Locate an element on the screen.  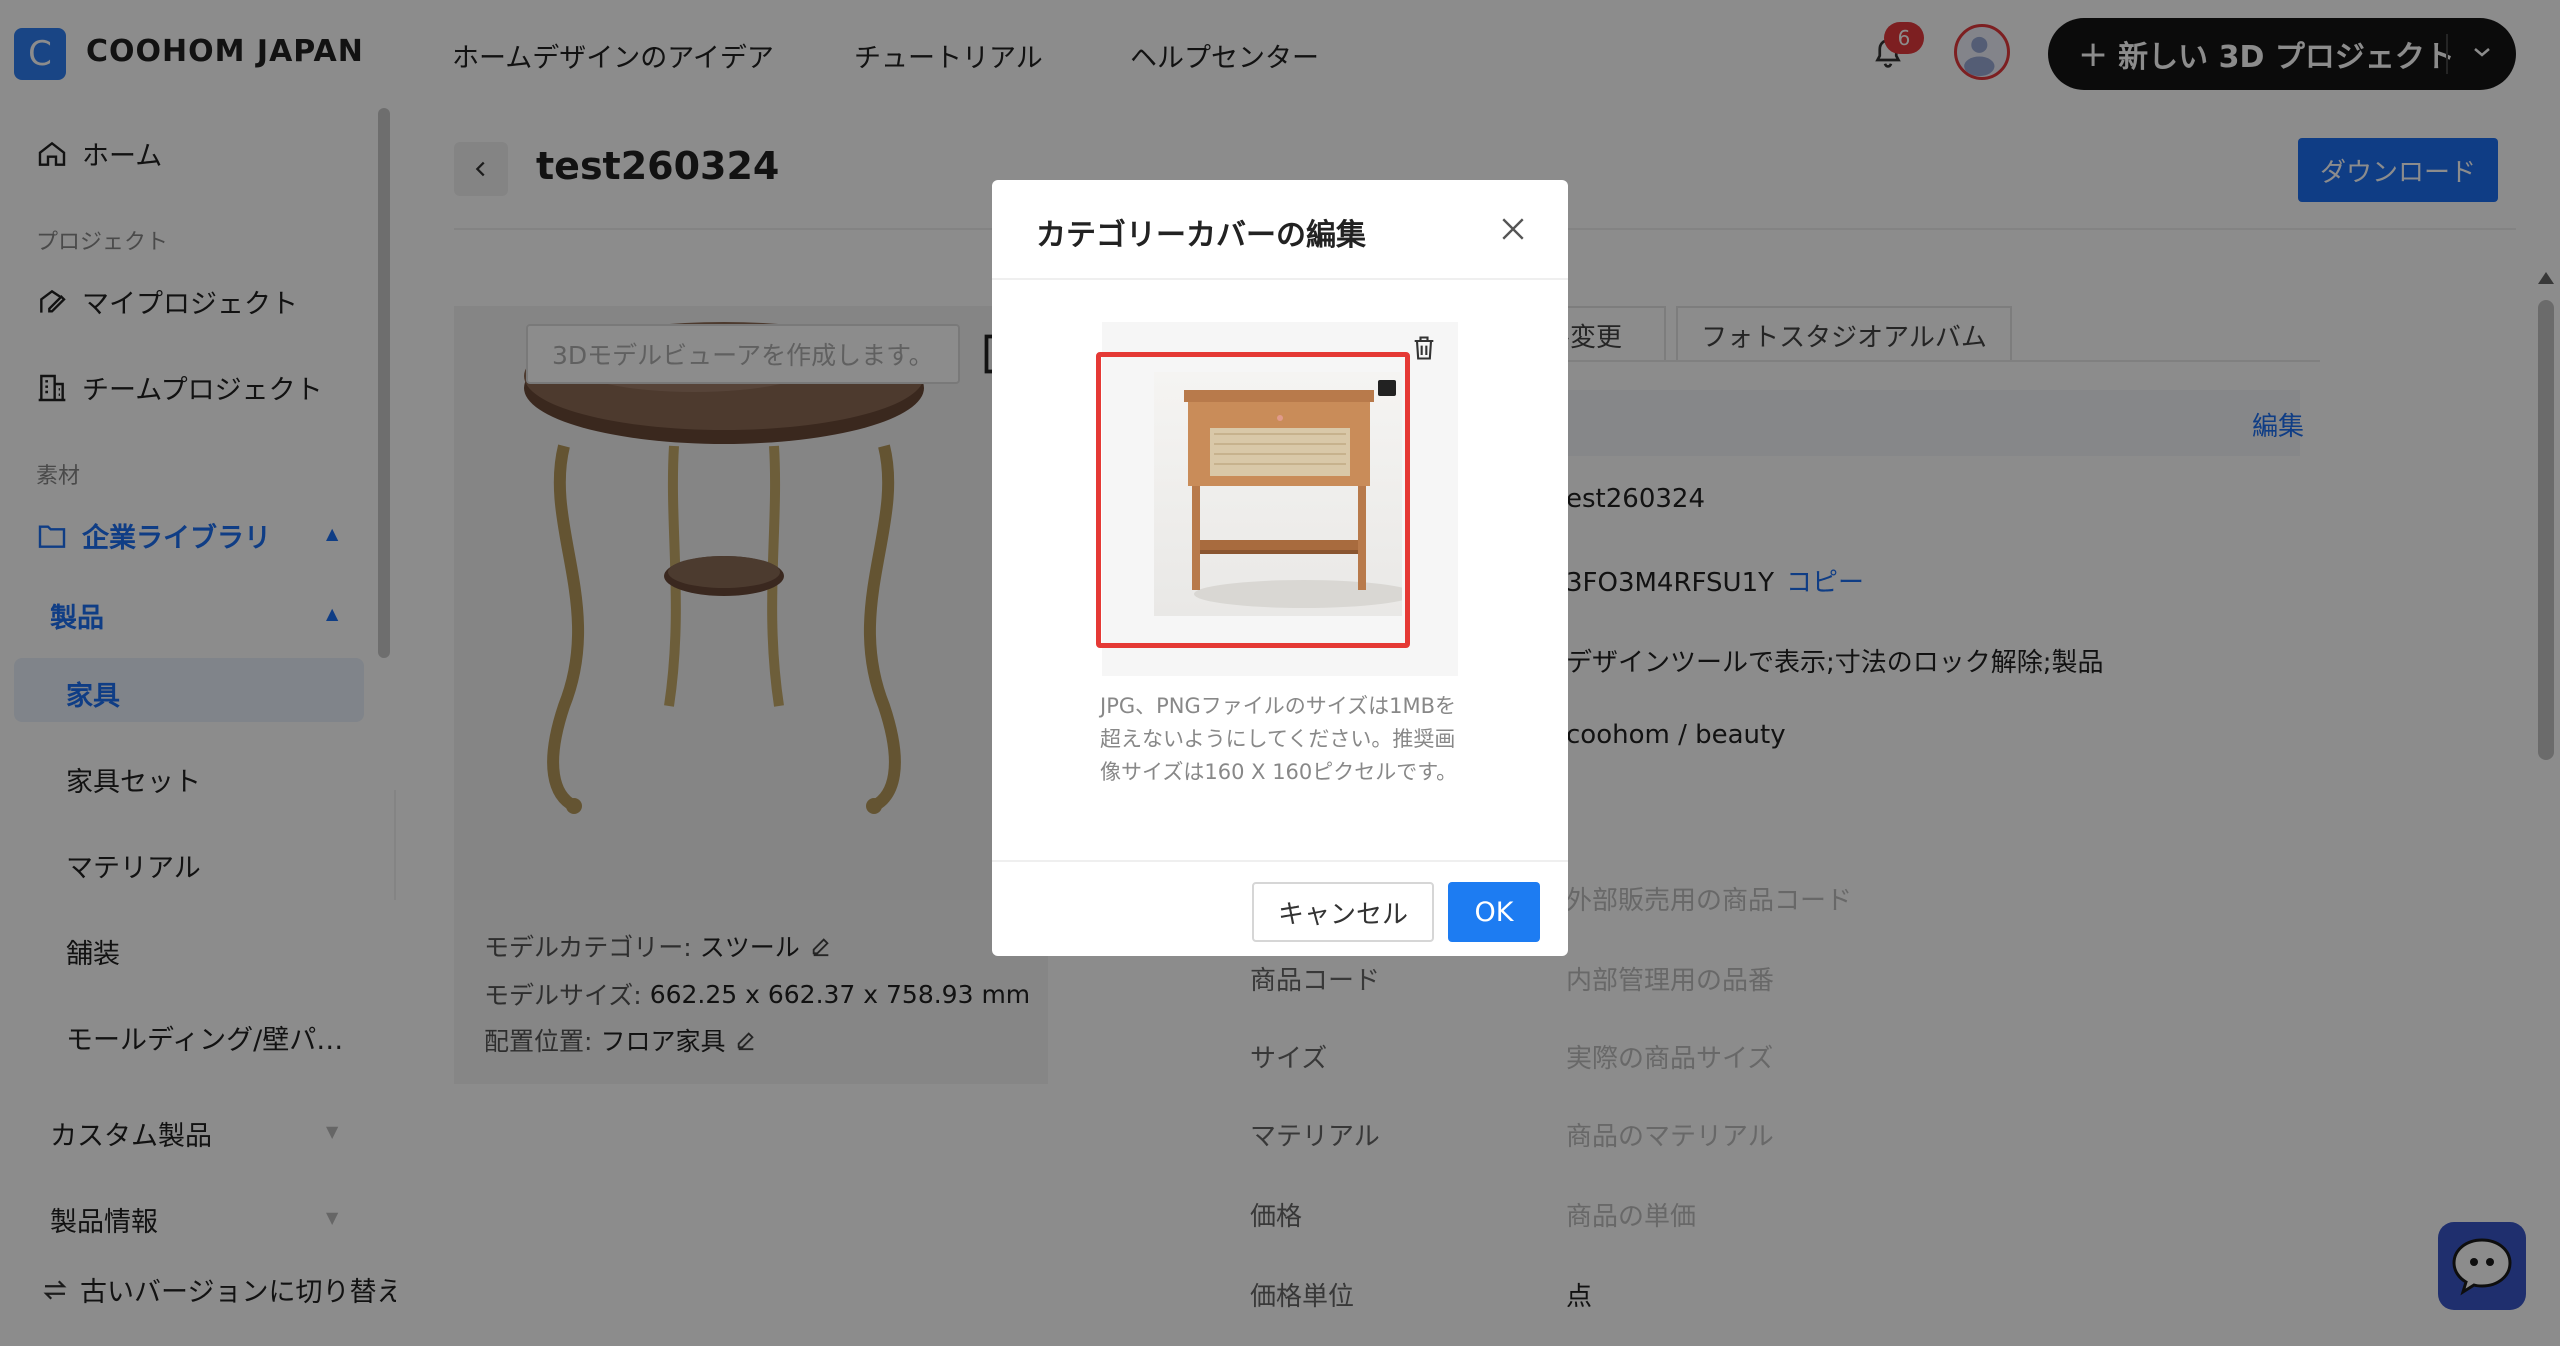
ok-button: OK is located at coordinates (1494, 912).